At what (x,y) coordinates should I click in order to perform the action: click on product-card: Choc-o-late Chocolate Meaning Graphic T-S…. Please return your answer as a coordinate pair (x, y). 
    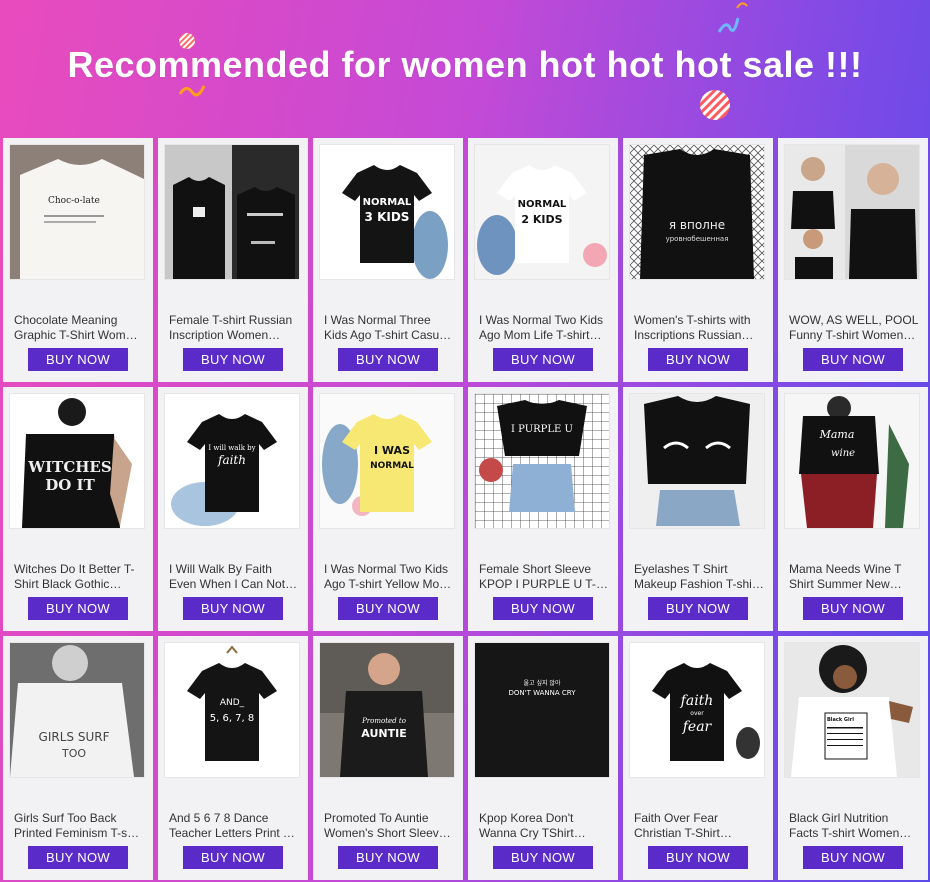
    Looking at the image, I should click on (78, 260).